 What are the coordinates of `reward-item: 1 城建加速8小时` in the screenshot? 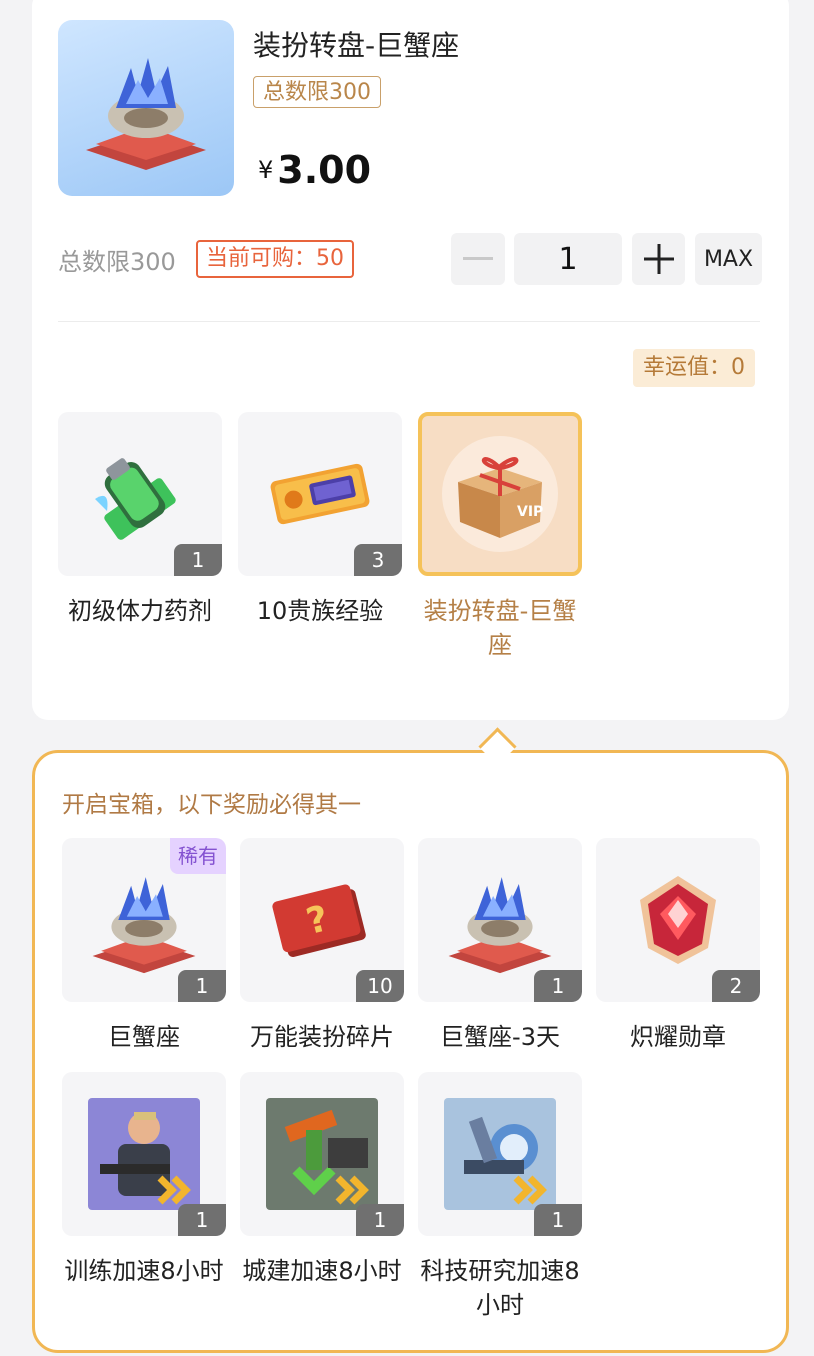 It's located at (322, 1180).